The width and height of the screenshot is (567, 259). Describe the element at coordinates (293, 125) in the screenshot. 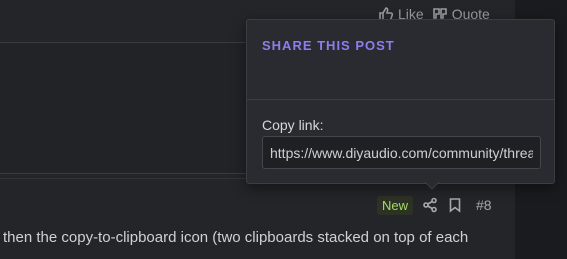

I see `copy-link-label: Copy link:` at that location.